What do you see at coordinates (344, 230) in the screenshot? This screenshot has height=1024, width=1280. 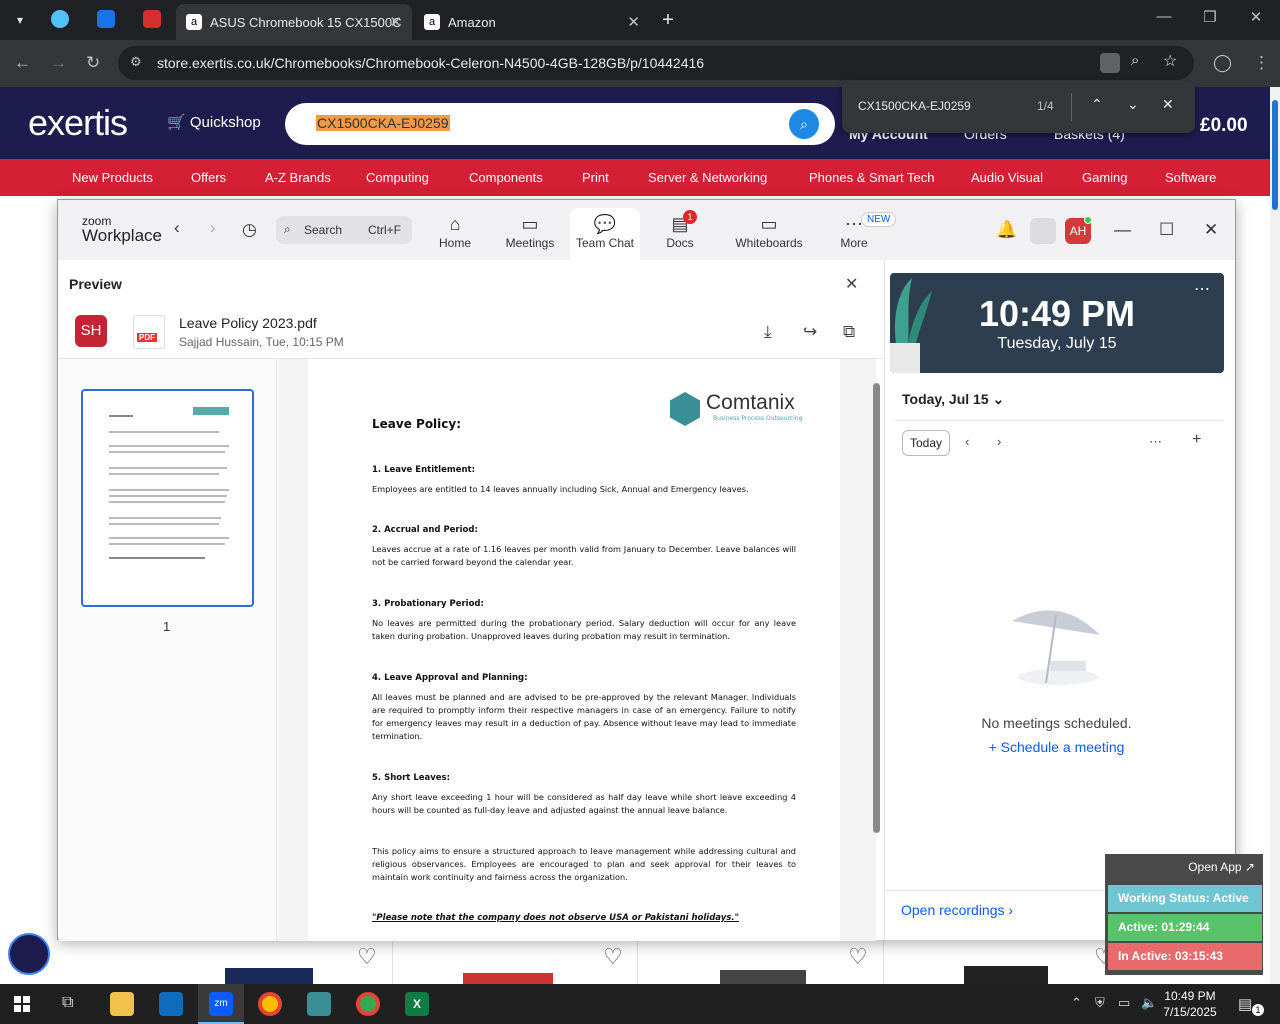 I see `zoom-search: ⌕ Search Ctrl+F` at bounding box center [344, 230].